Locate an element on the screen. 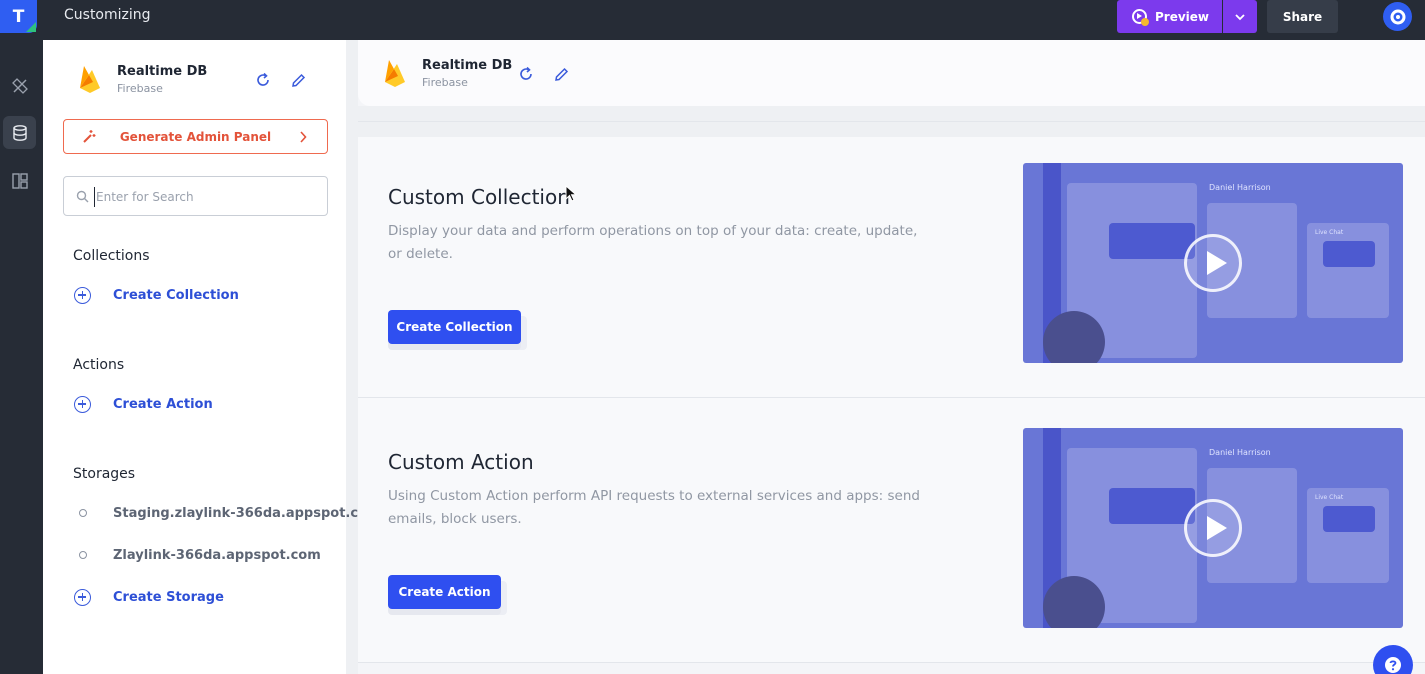 The width and height of the screenshot is (1425, 674). refresh-button is located at coordinates (263, 80).